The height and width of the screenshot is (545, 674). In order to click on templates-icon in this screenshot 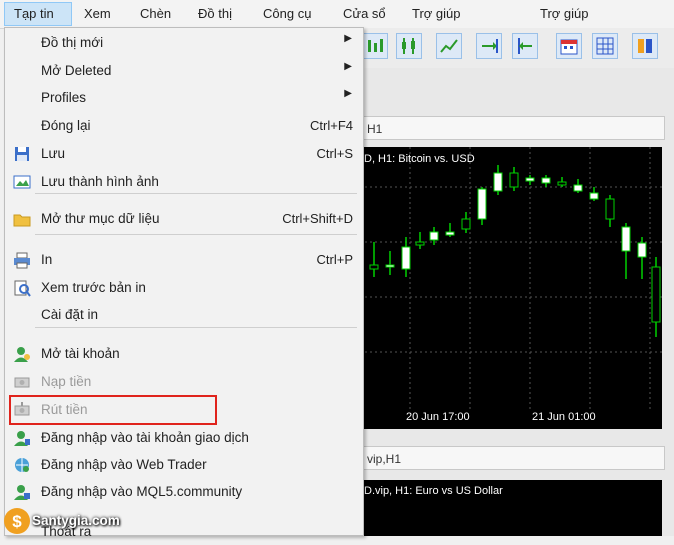, I will do `click(645, 46)`.